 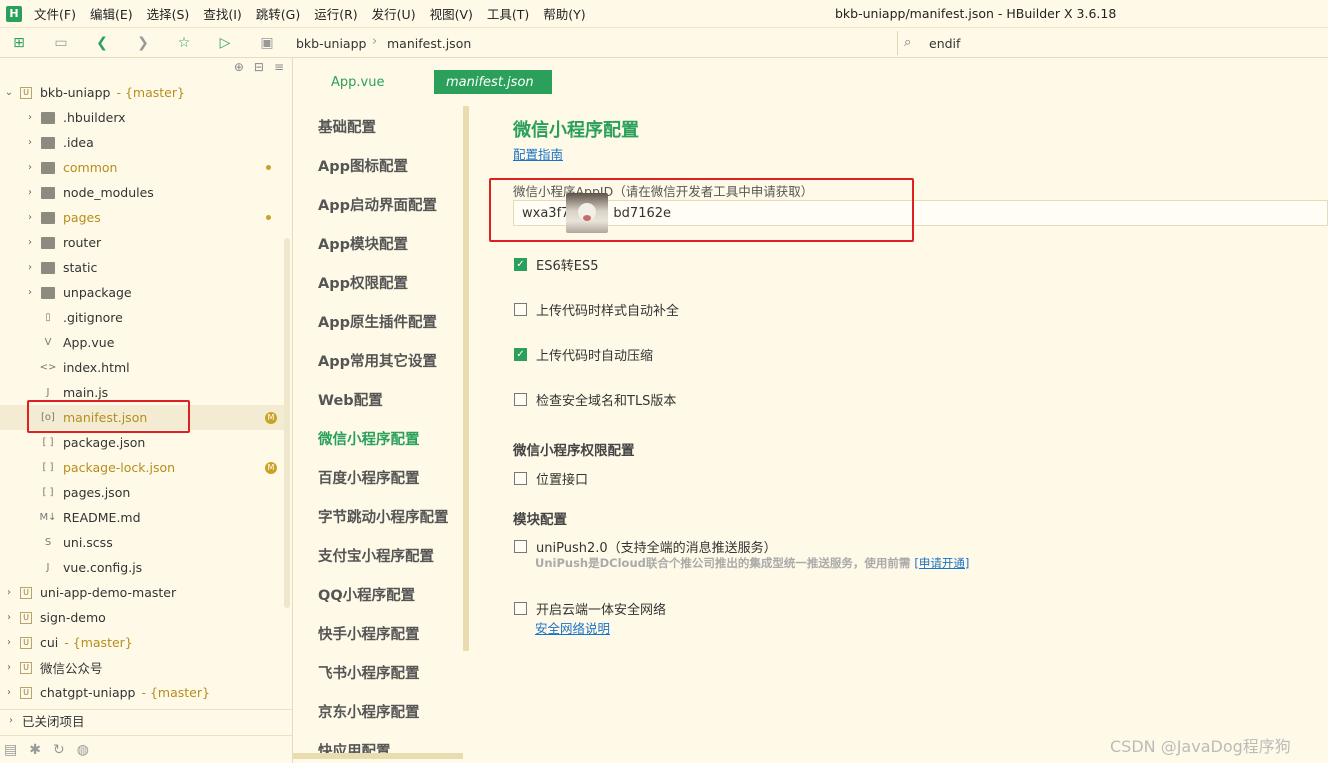 What do you see at coordinates (259, 67) in the screenshot?
I see `collapse-all-icon: ⊟` at bounding box center [259, 67].